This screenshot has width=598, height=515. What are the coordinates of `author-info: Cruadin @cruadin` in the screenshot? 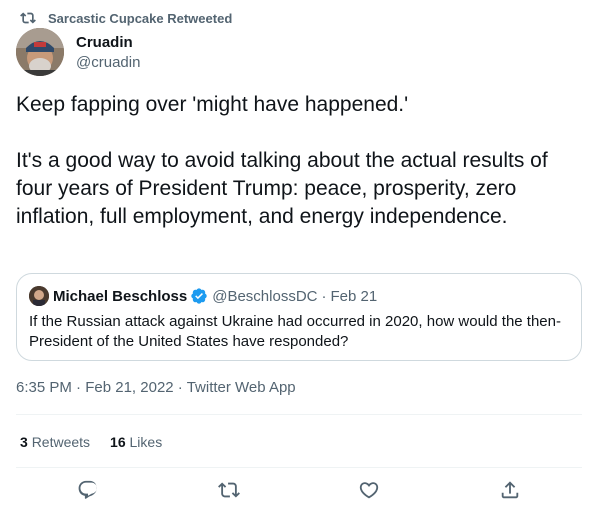 It's located at (108, 53).